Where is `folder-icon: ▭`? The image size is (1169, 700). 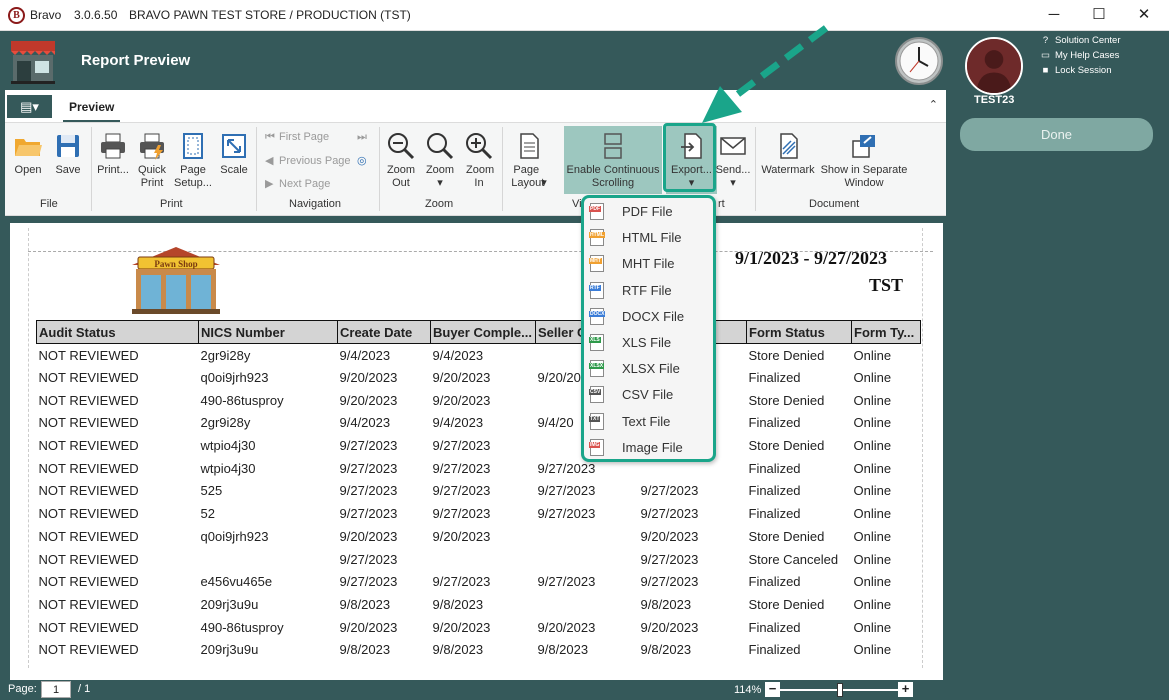 folder-icon: ▭ is located at coordinates (1045, 55).